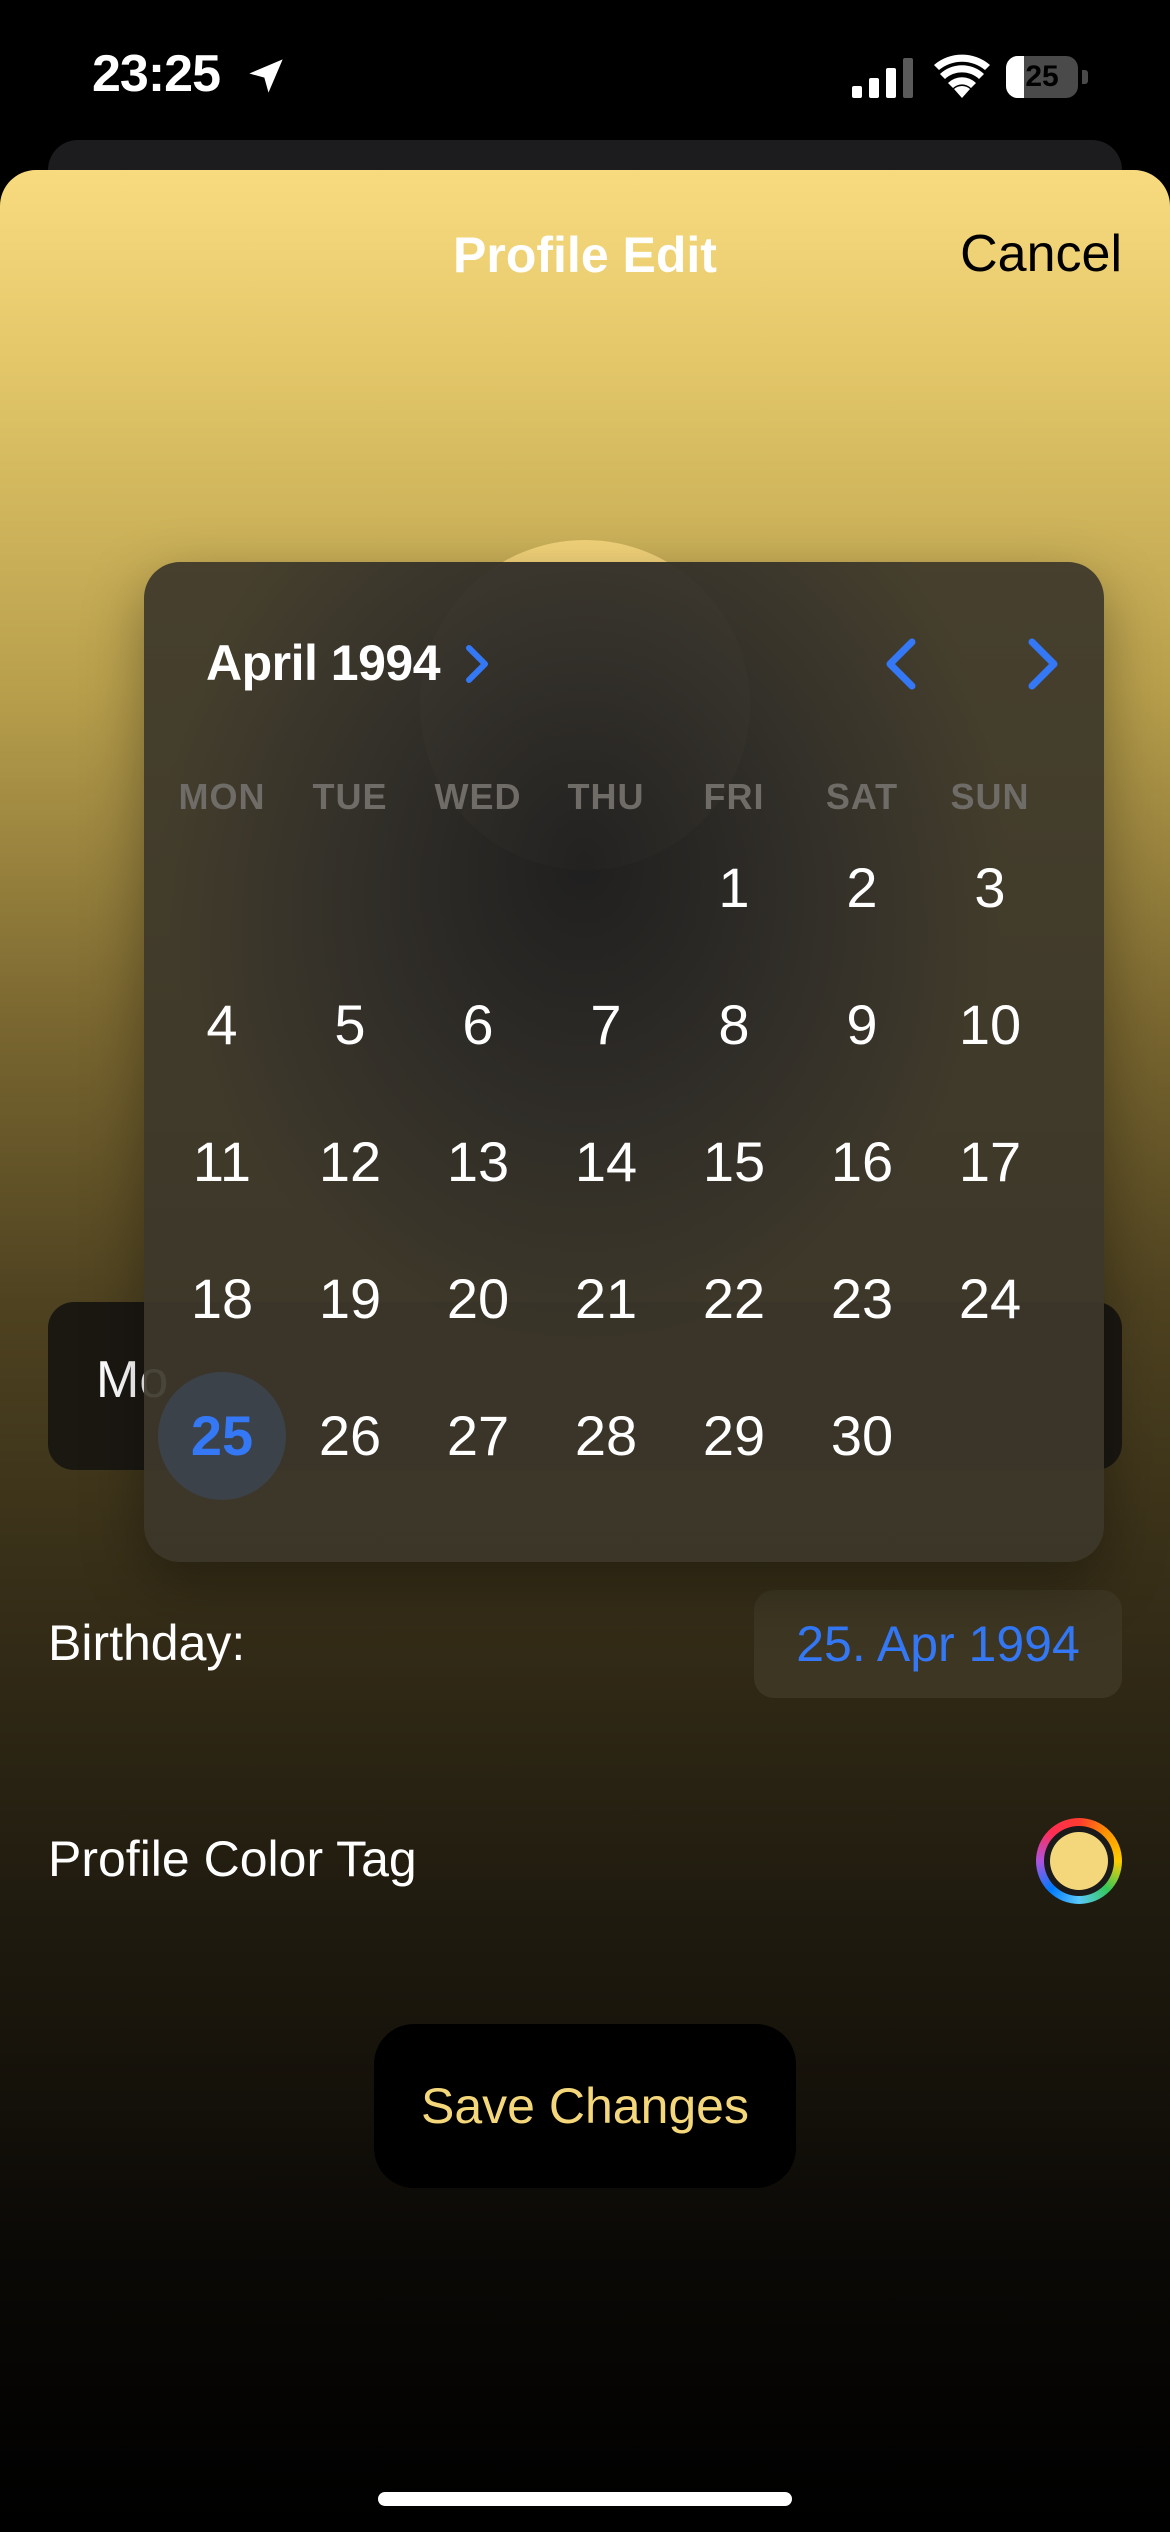  I want to click on weekday-header-thu: THU, so click(606, 796).